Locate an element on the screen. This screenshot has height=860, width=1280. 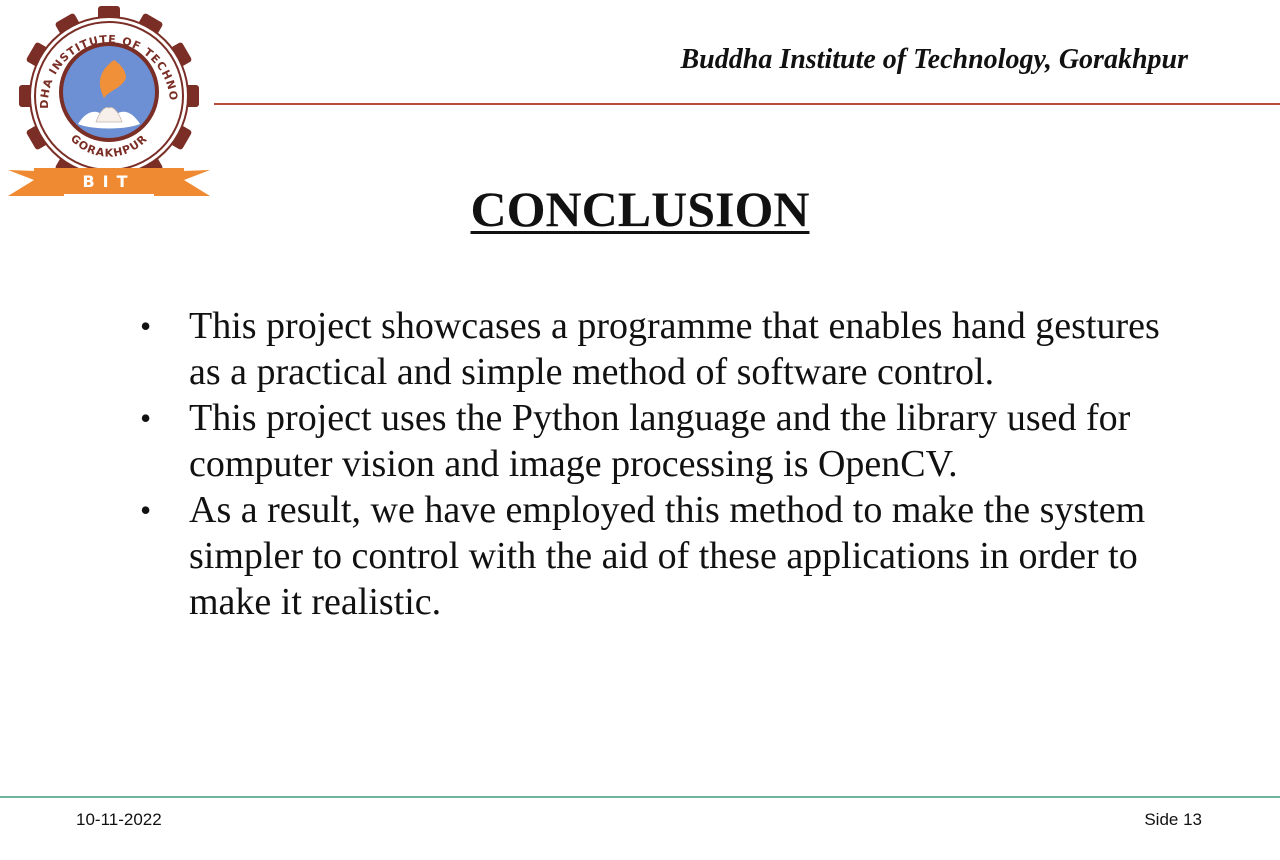
footer-date: 10-11-2022 is located at coordinates (119, 819).